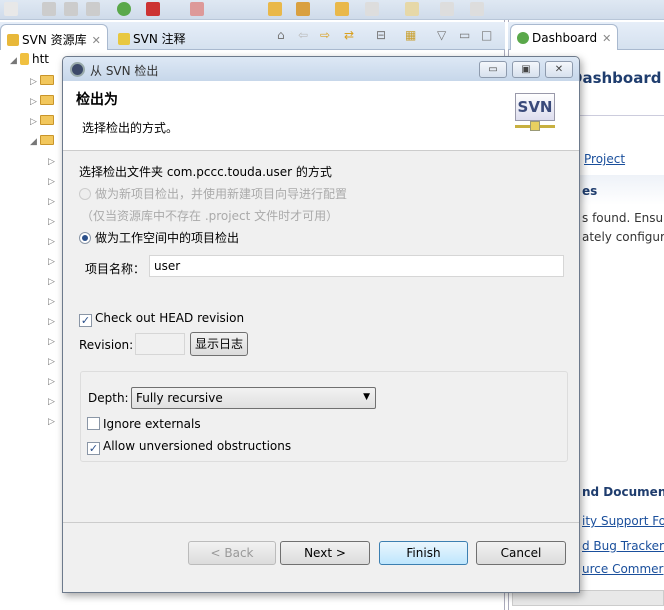  Describe the element at coordinates (325, 35) in the screenshot. I see `forward-arrow-icon: ⇨` at that location.